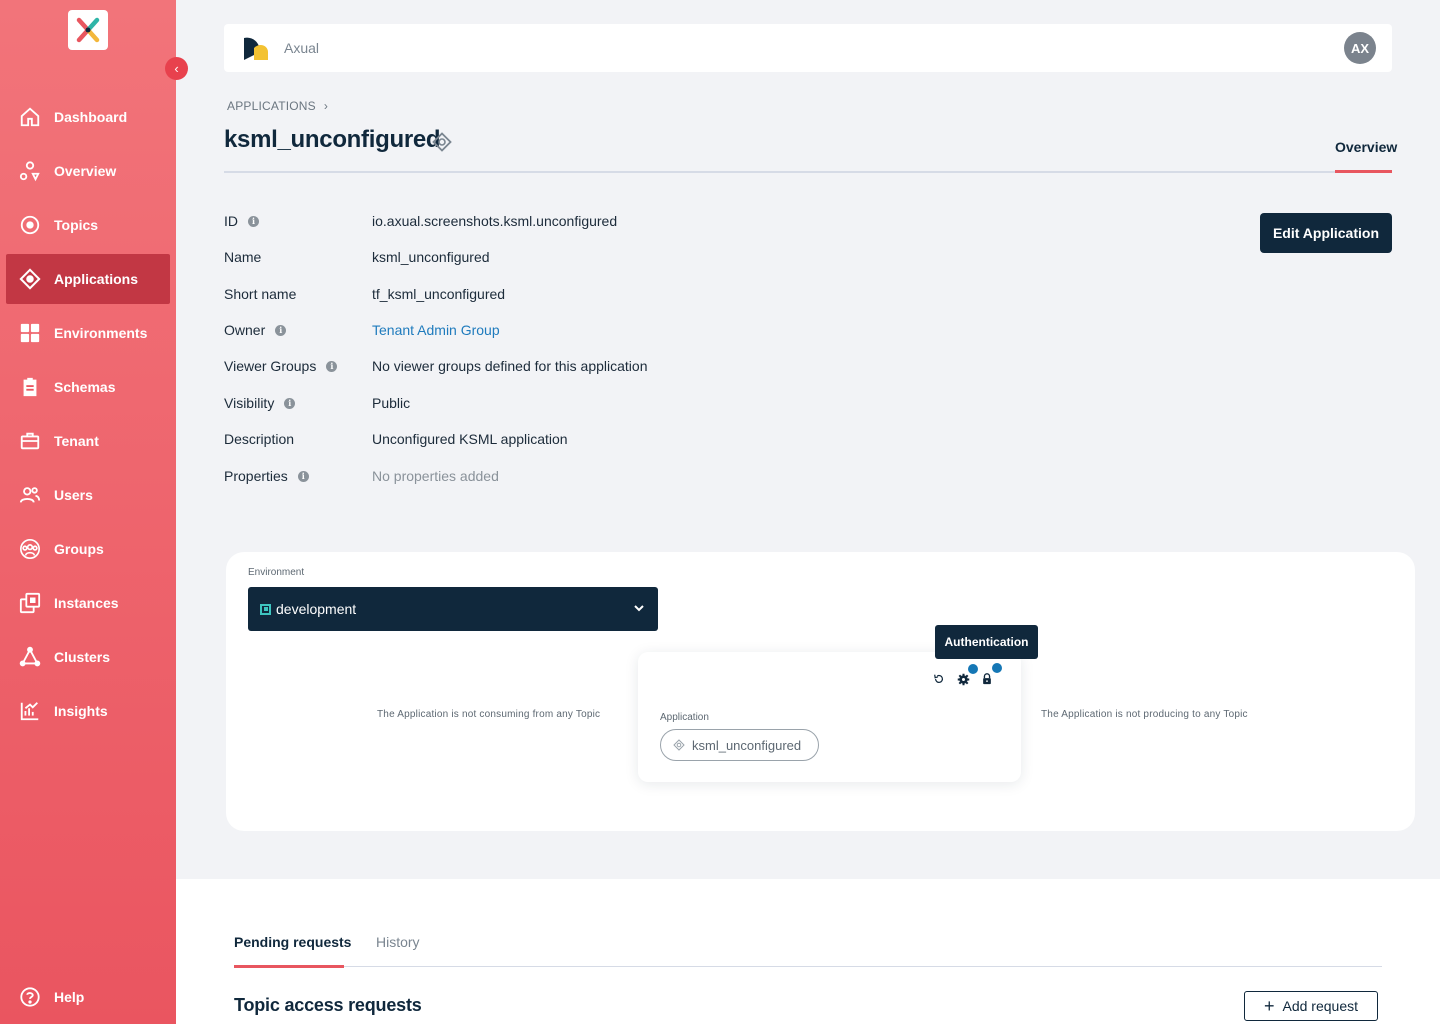 The height and width of the screenshot is (1024, 1440). I want to click on briefcase-icon, so click(30, 441).